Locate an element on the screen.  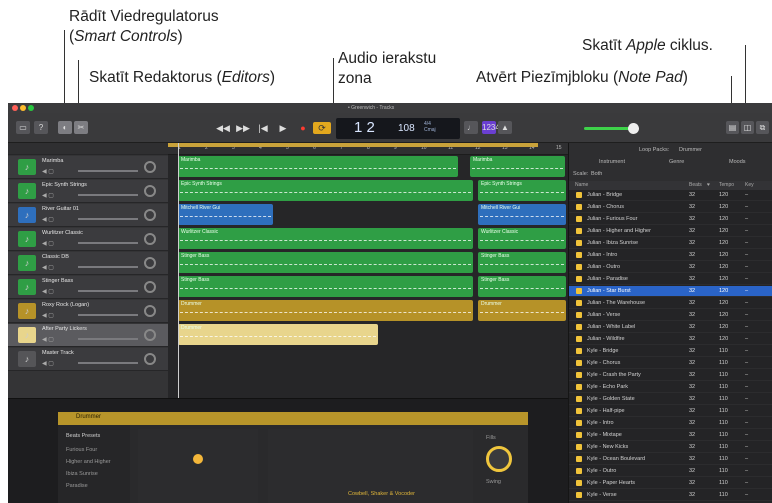
close-window-button is located at coordinates (15, 108).